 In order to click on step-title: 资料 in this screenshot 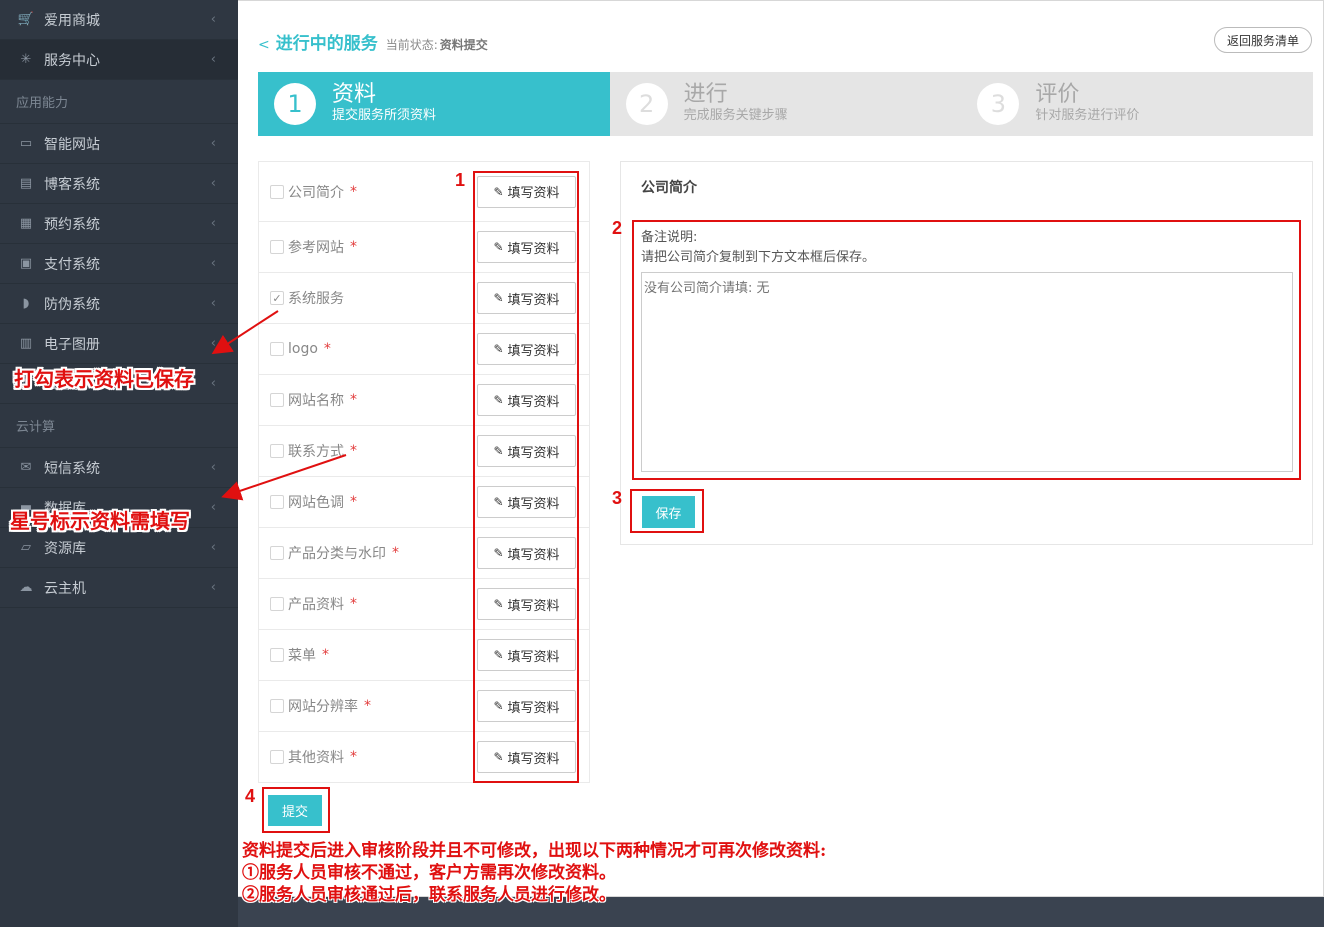, I will do `click(354, 94)`.